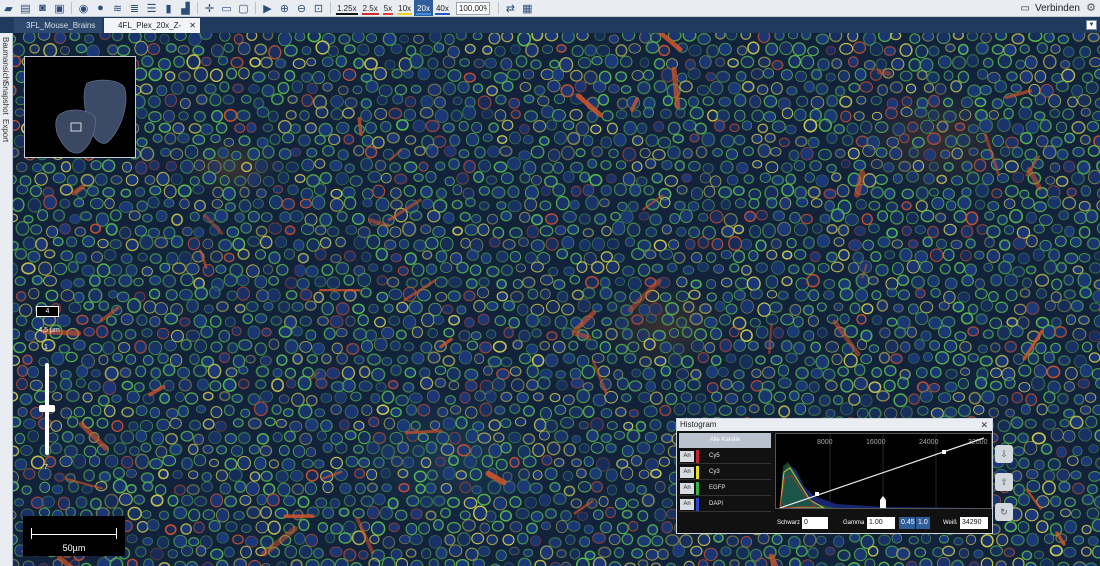 Image resolution: width=1100 pixels, height=566 pixels. Describe the element at coordinates (404, 8) in the screenshot. I see `zoom-10x-button: 10x` at that location.